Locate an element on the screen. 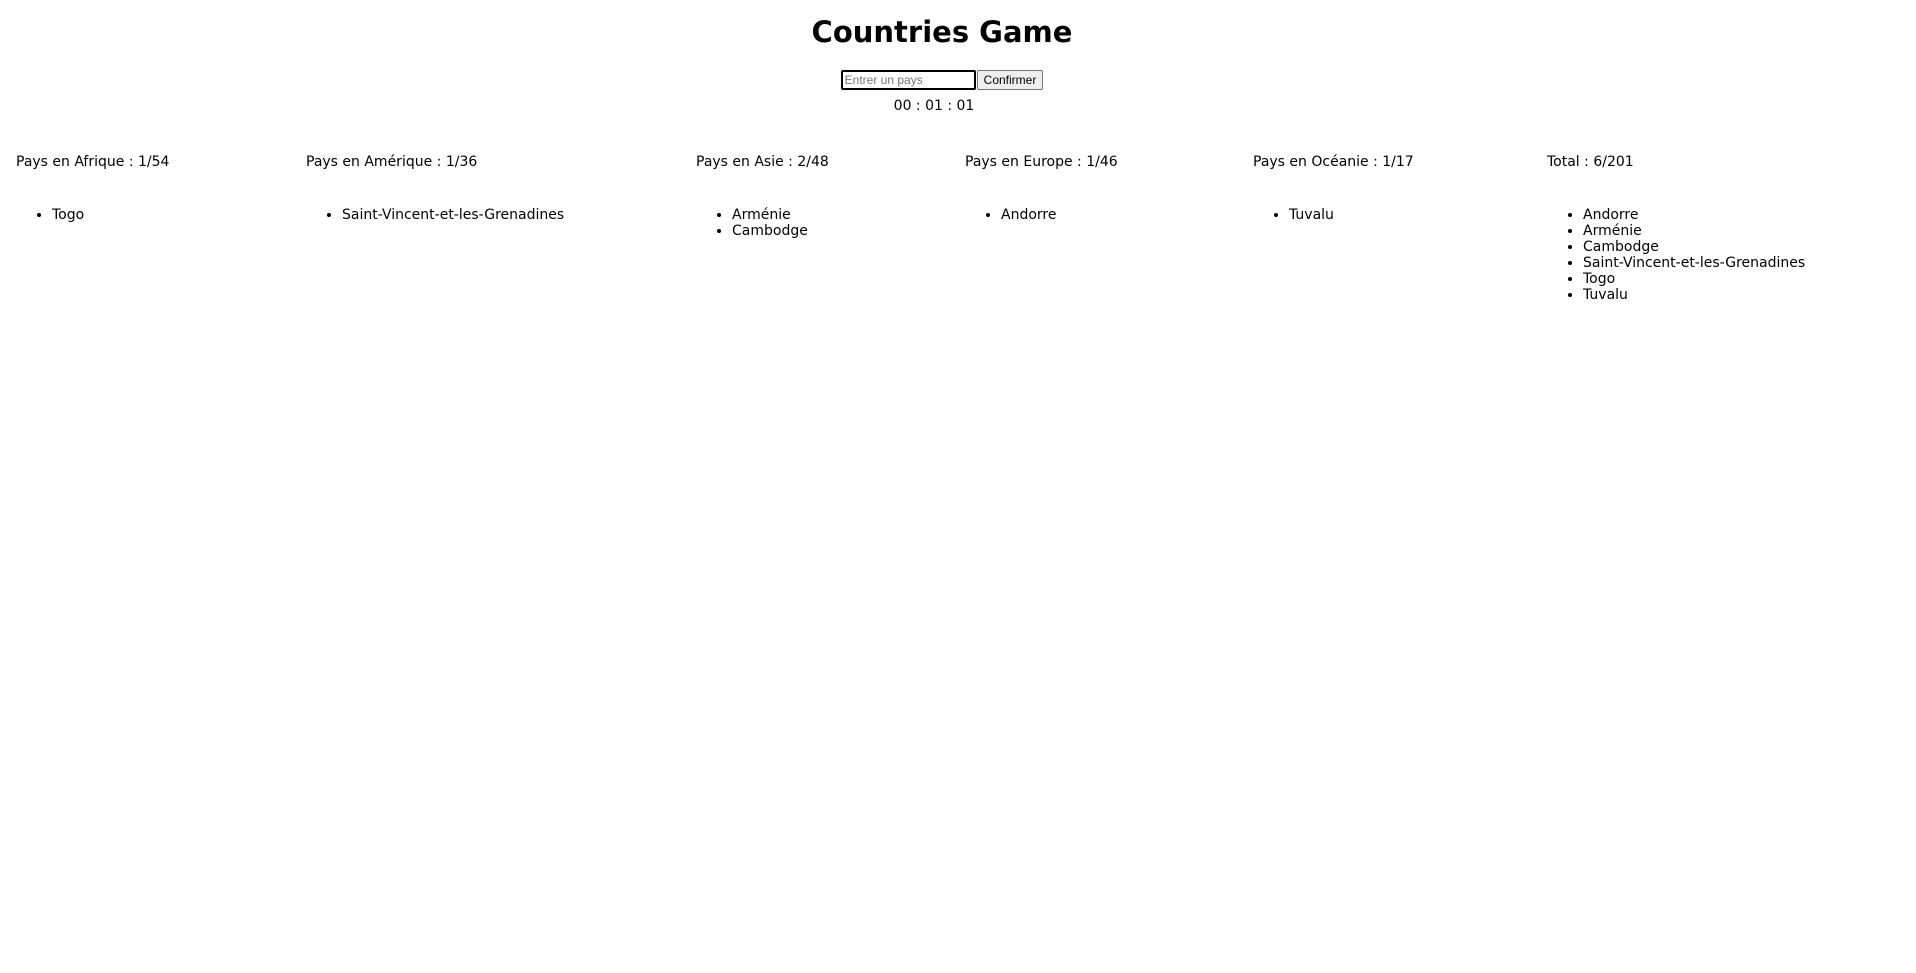 The width and height of the screenshot is (1916, 973). africa-heading: Pays en Afrique : 1/54 is located at coordinates (93, 162).